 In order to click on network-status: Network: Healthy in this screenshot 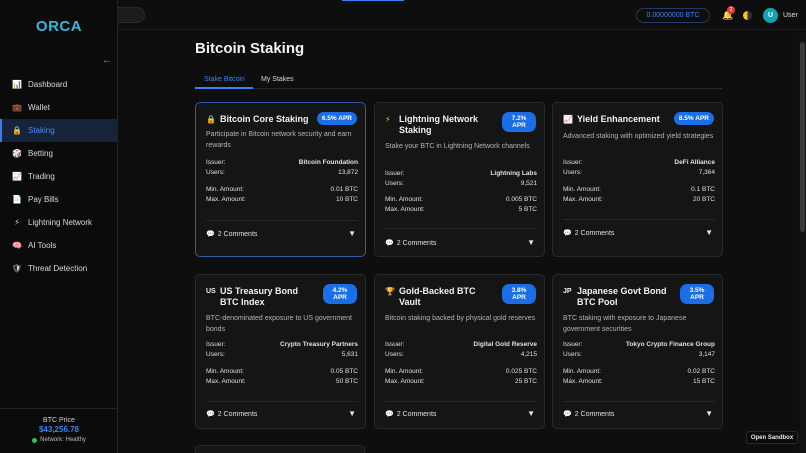, I will do `click(59, 440)`.